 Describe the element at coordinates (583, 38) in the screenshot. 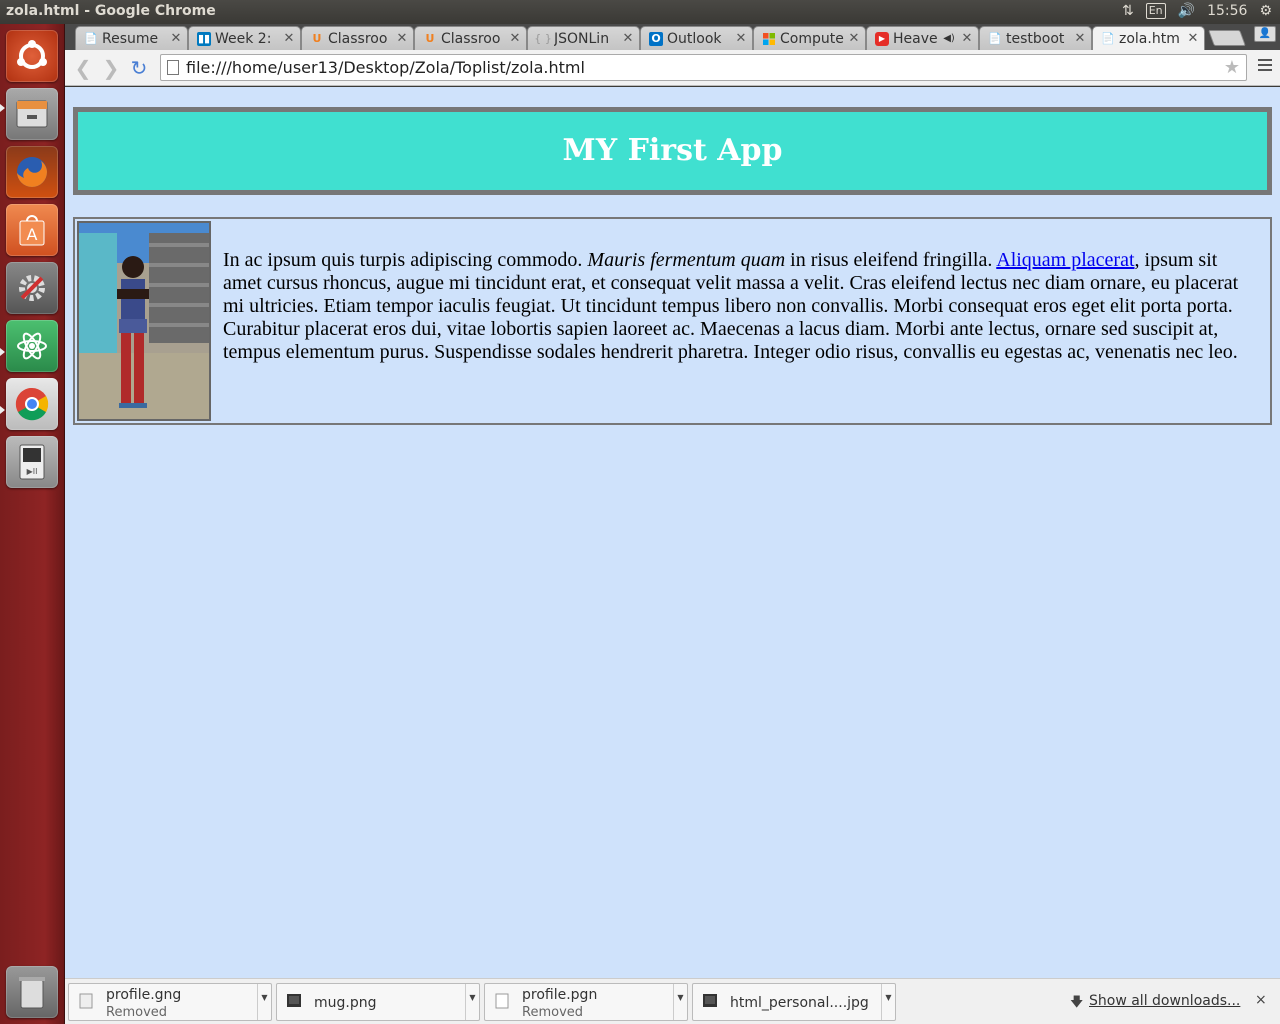

I see `tab-jsonlint: { } JSONLin ✕` at that location.